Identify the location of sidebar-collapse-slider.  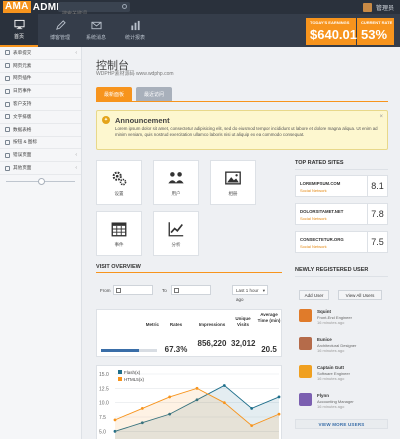
(40, 181).